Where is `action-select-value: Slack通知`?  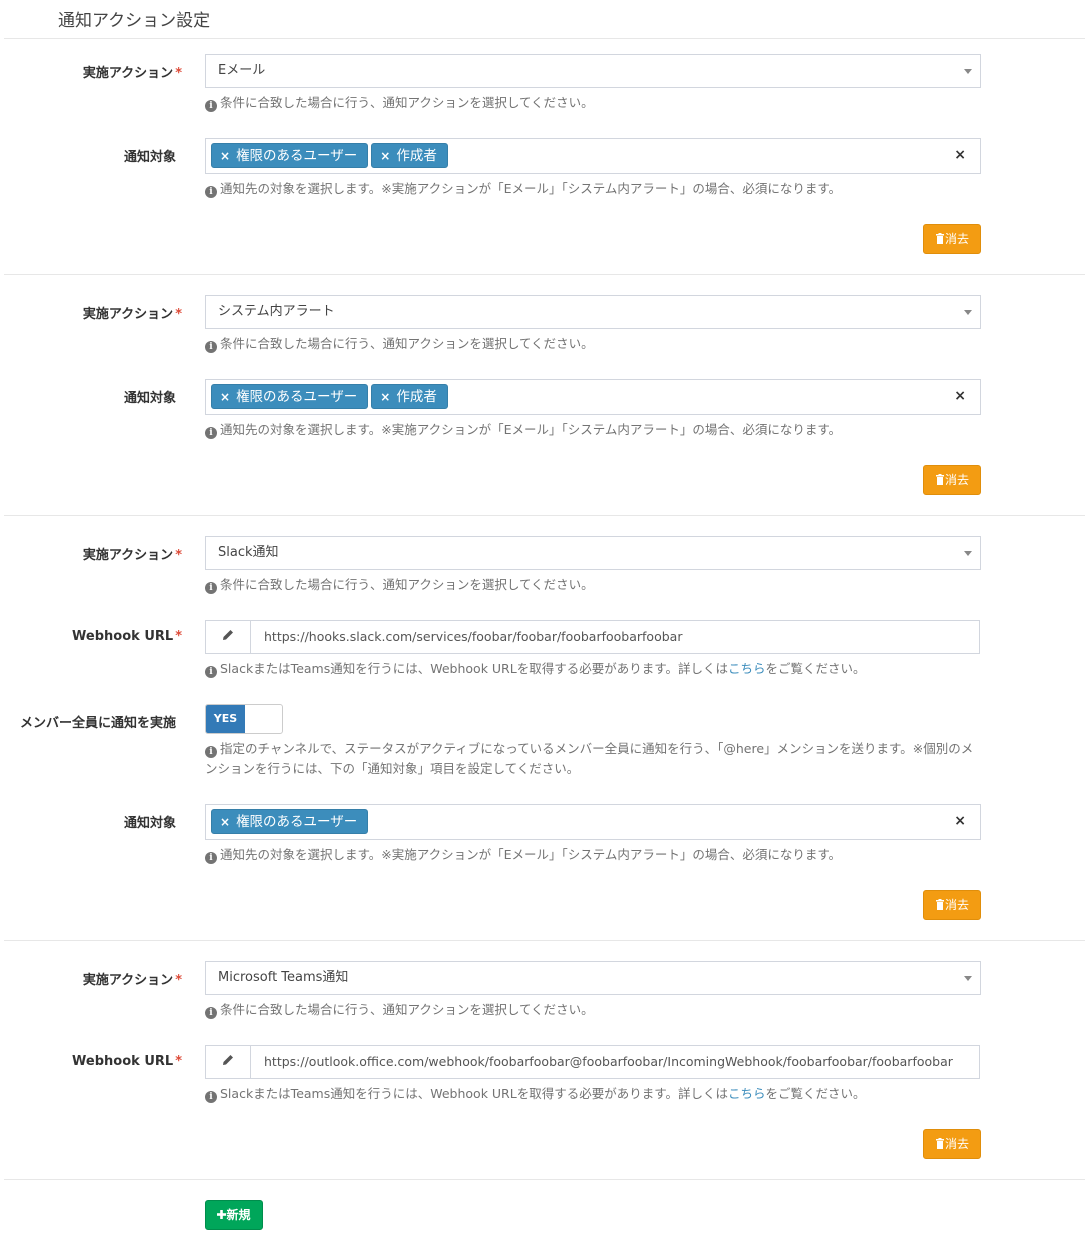
action-select-value: Slack通知 is located at coordinates (248, 552).